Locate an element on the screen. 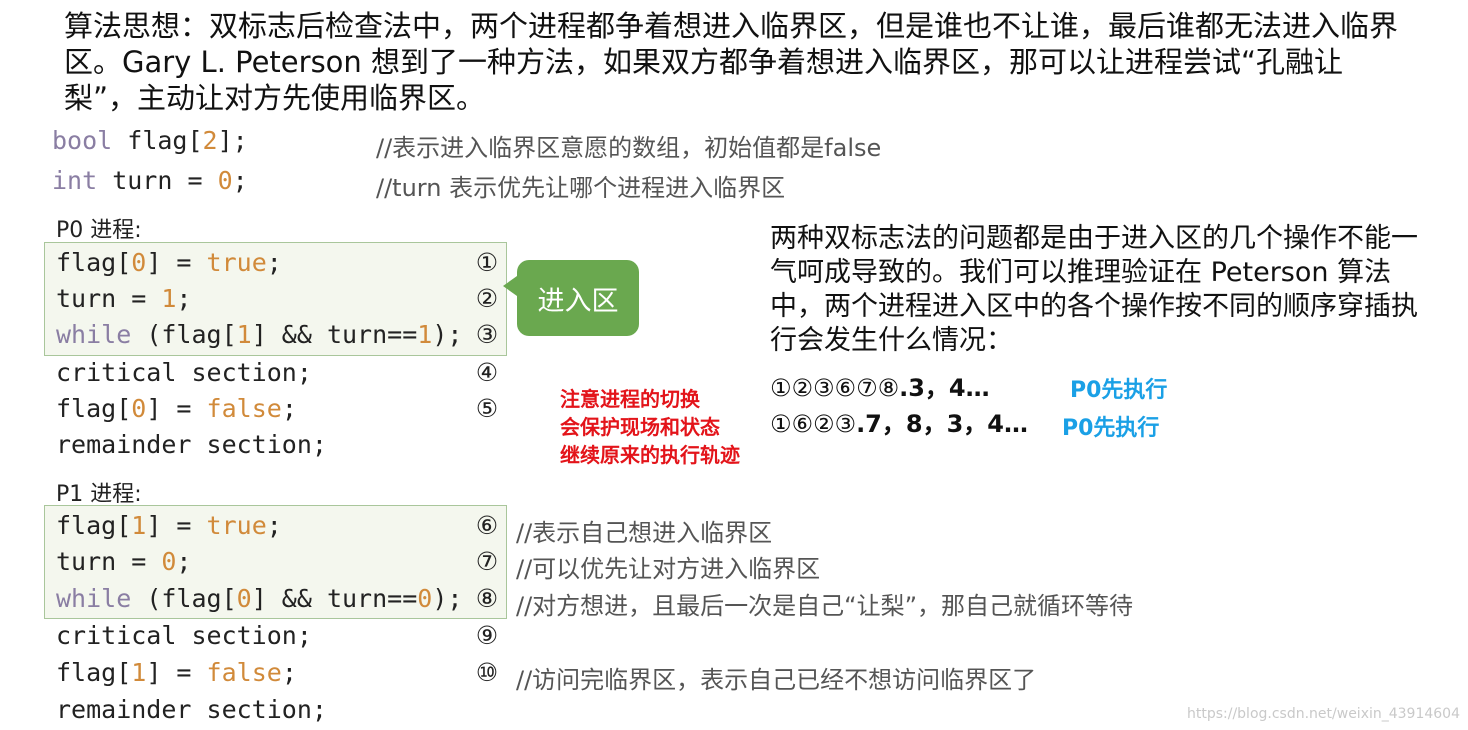 The image size is (1468, 730). p0-line-6: remainder section; is located at coordinates (191, 444).